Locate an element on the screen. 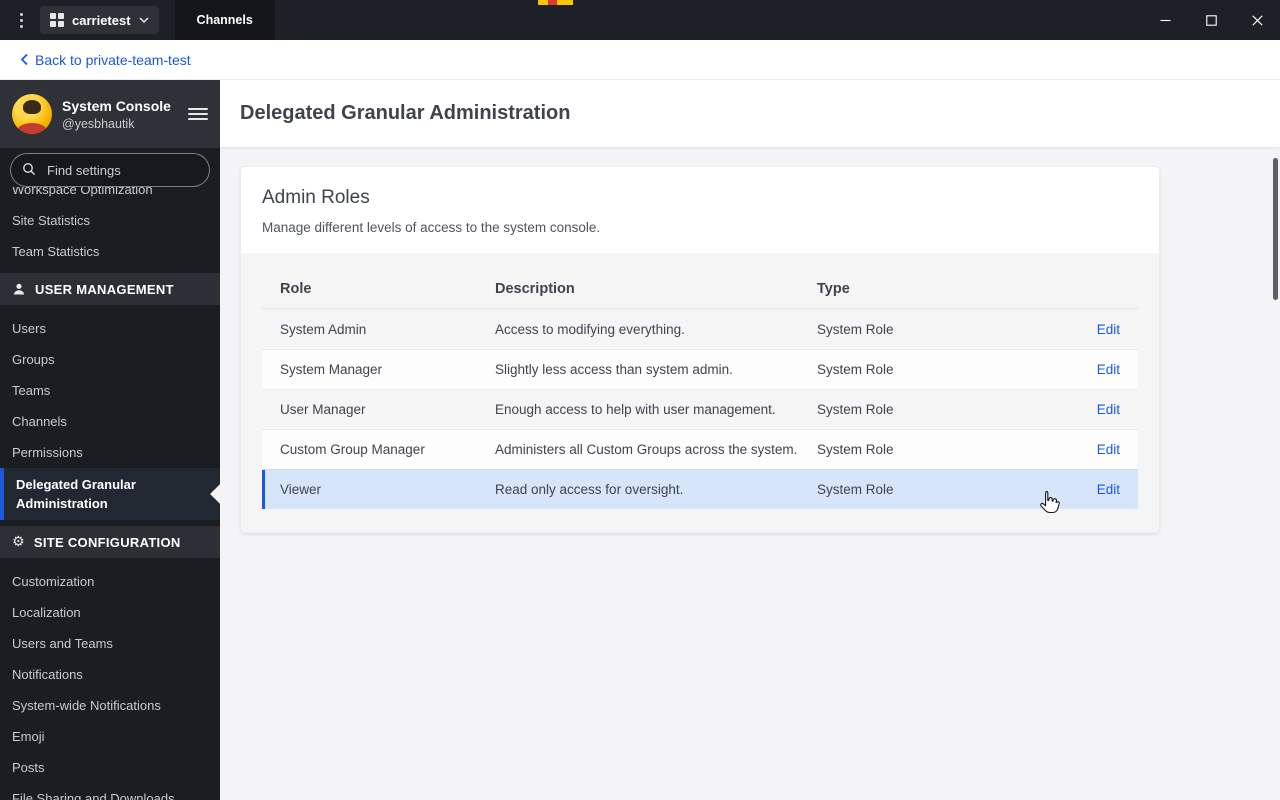 This screenshot has height=800, width=1280. page-header: Delegated Granular Administration is located at coordinates (750, 114).